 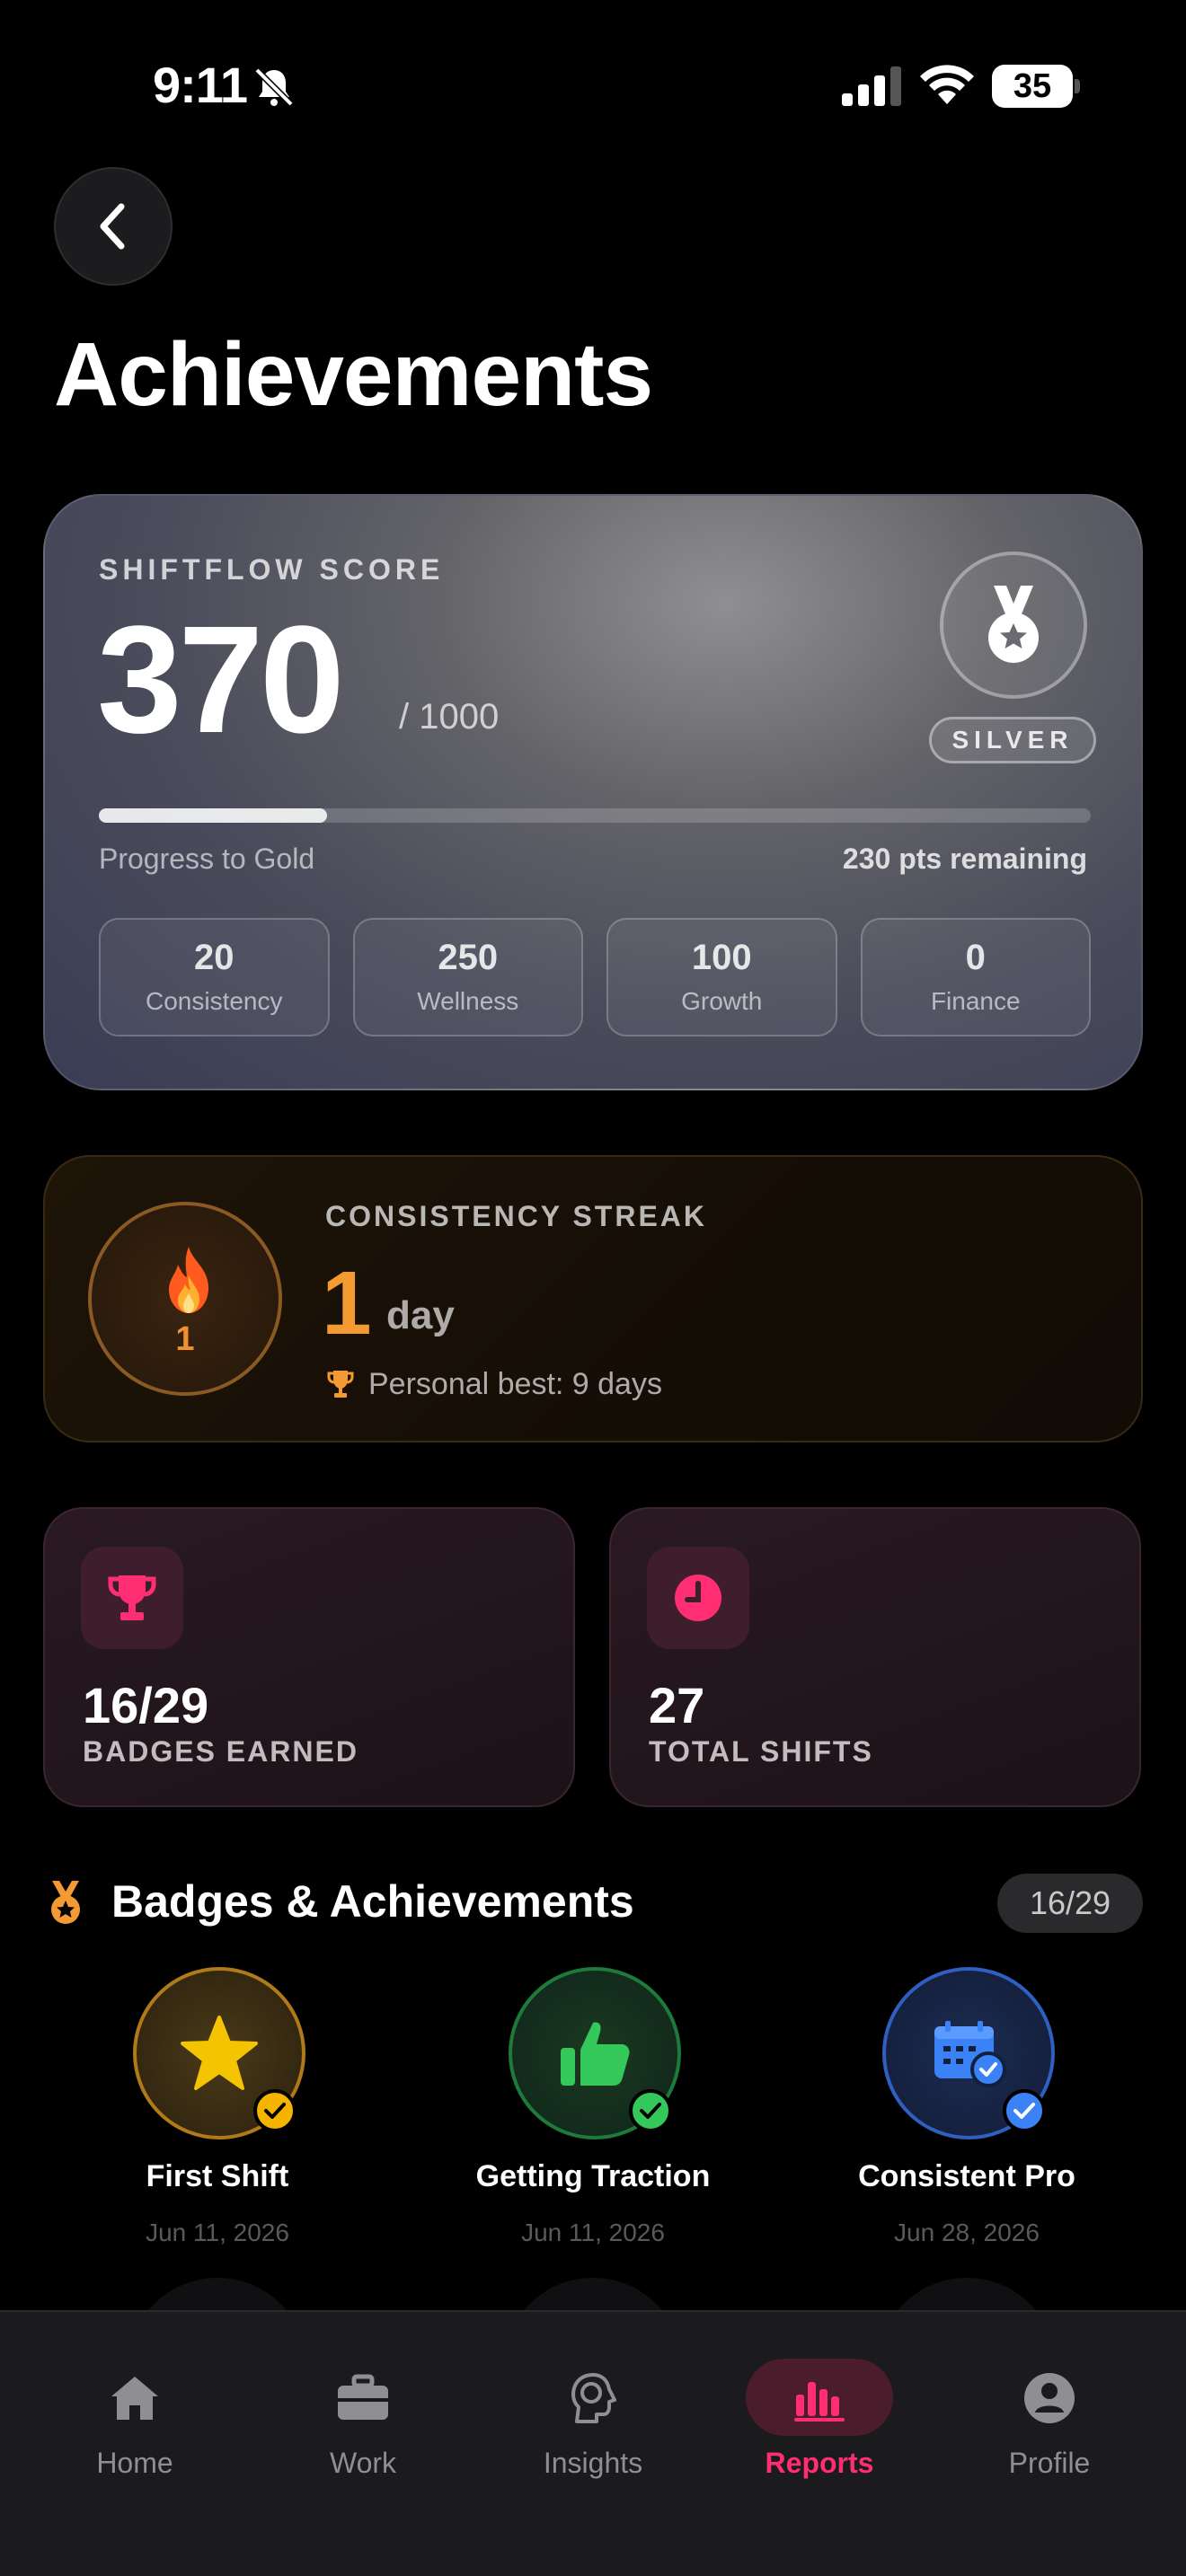 I want to click on status-time: 9:11, so click(x=200, y=85).